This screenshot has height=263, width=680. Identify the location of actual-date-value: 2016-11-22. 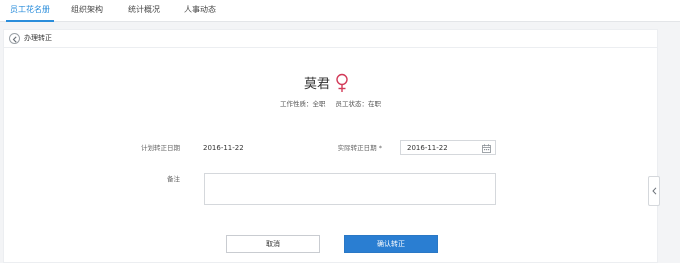
(427, 148).